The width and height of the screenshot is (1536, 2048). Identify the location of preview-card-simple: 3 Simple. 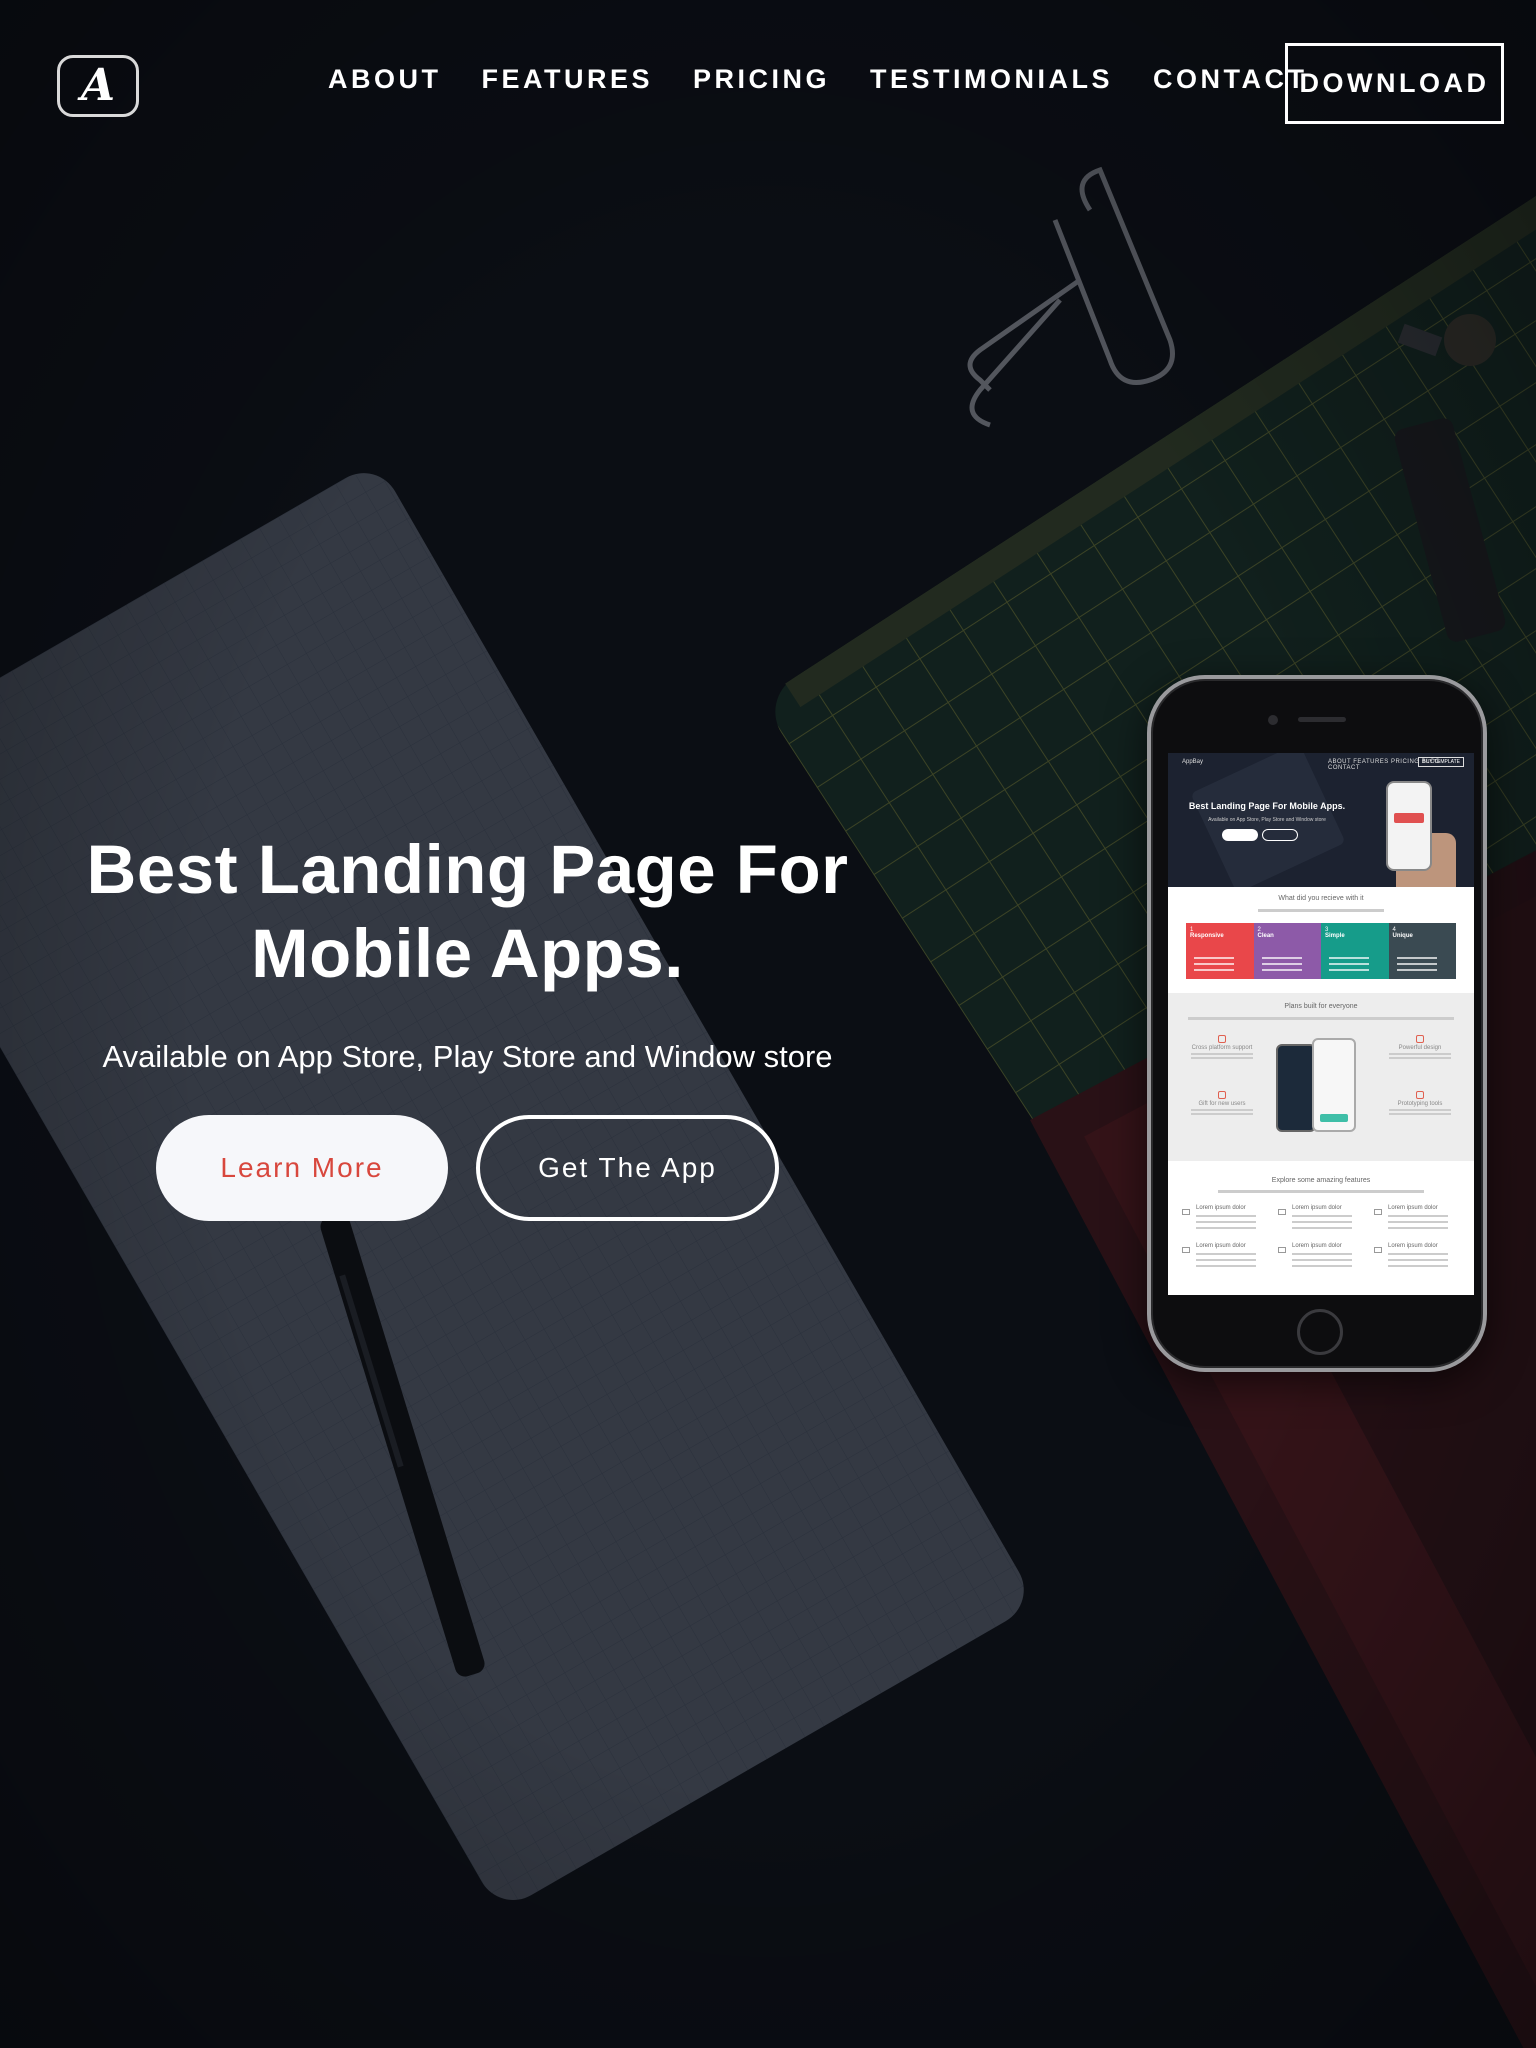
(1355, 951).